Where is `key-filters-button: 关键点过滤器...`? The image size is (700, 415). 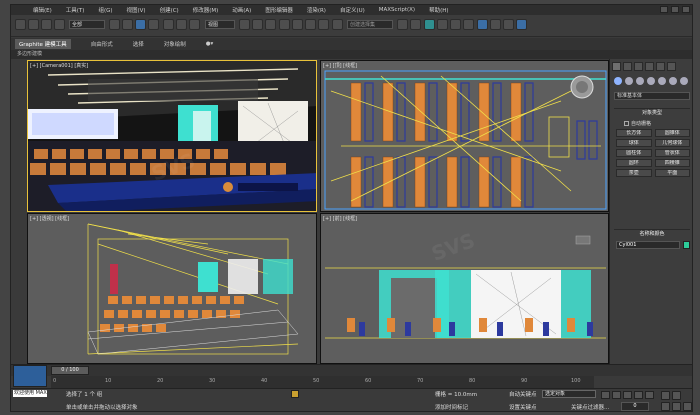
key-filters-button: 关键点过滤器... is located at coordinates (590, 407).